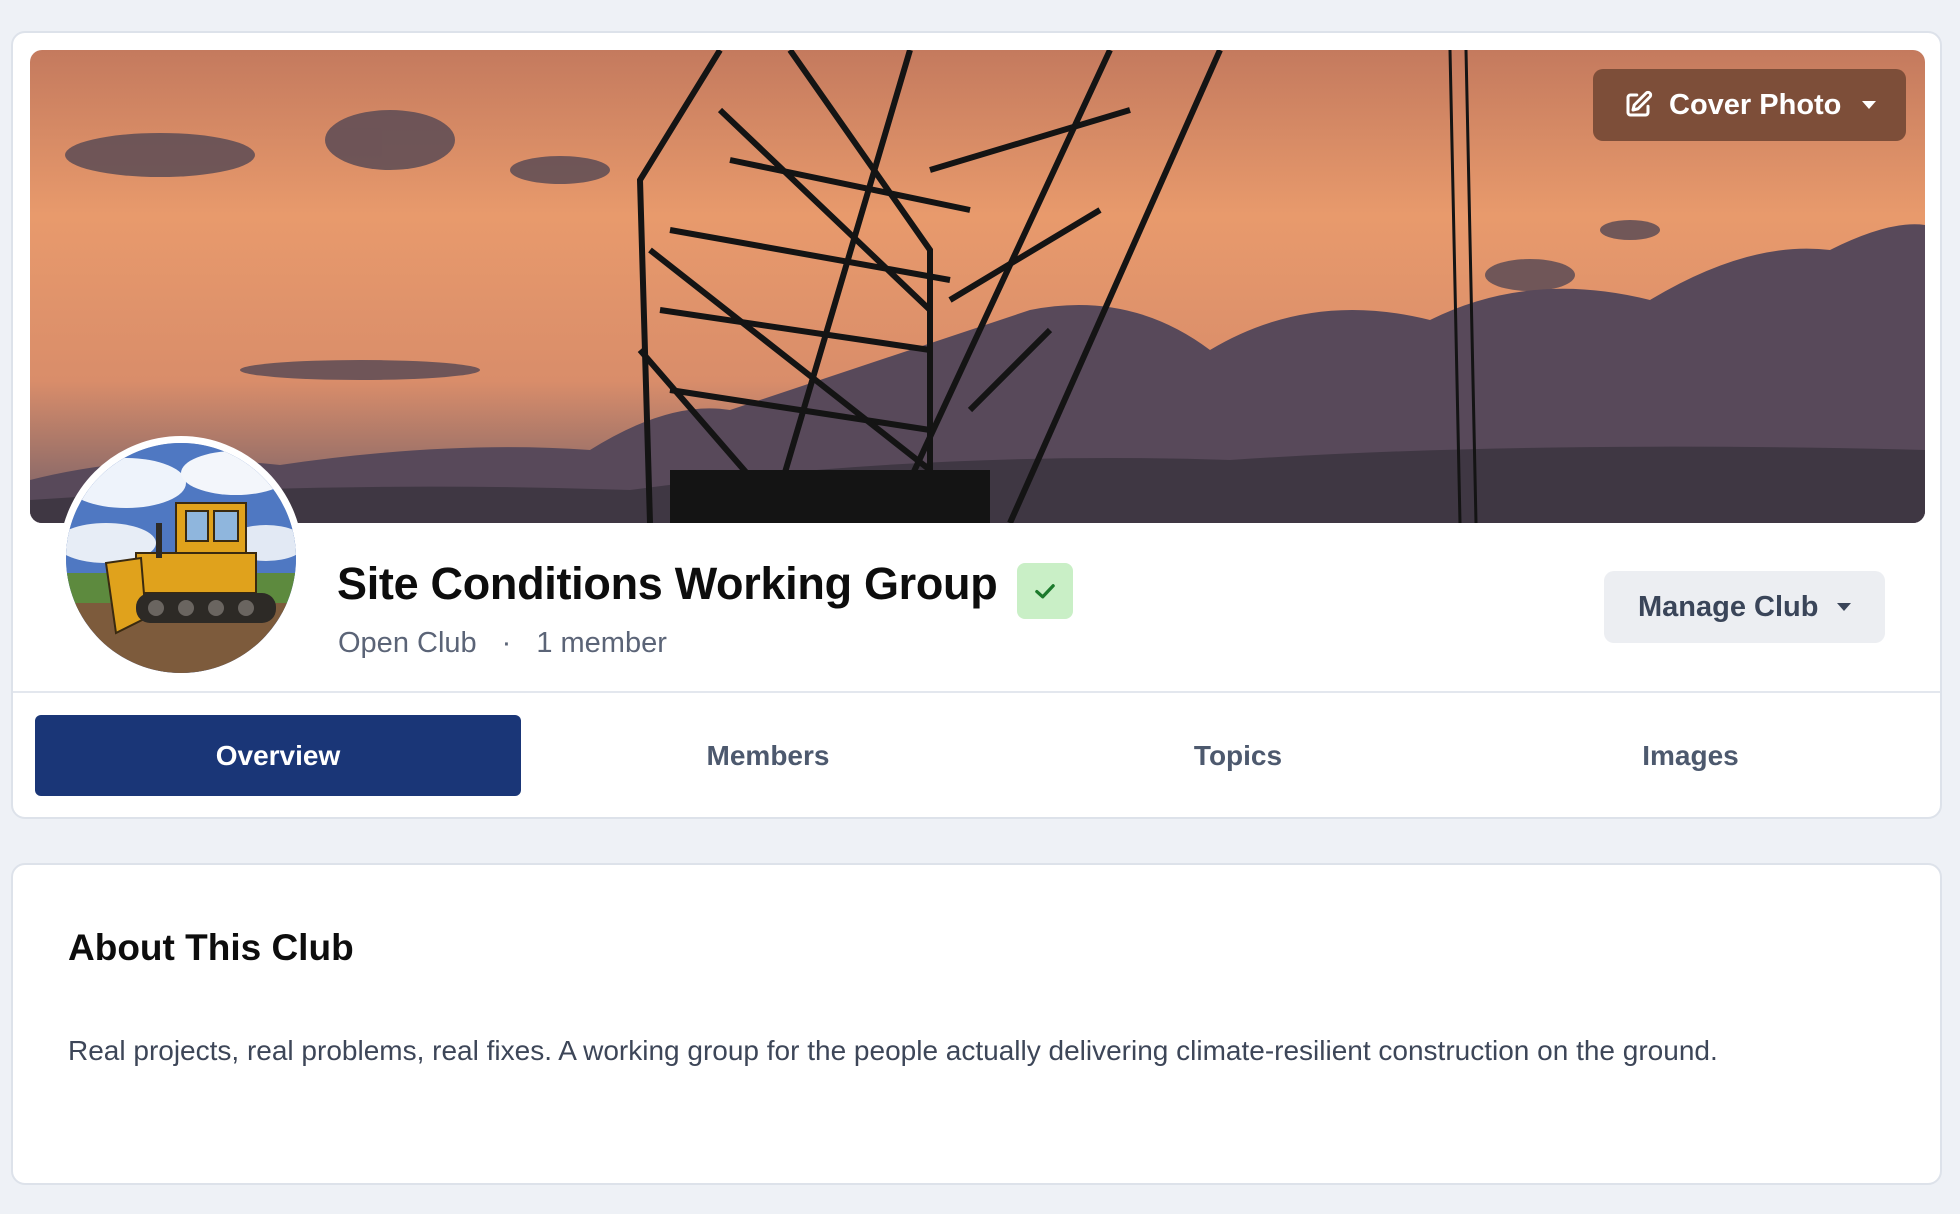  What do you see at coordinates (407, 643) in the screenshot?
I see `club-type: Open Club` at bounding box center [407, 643].